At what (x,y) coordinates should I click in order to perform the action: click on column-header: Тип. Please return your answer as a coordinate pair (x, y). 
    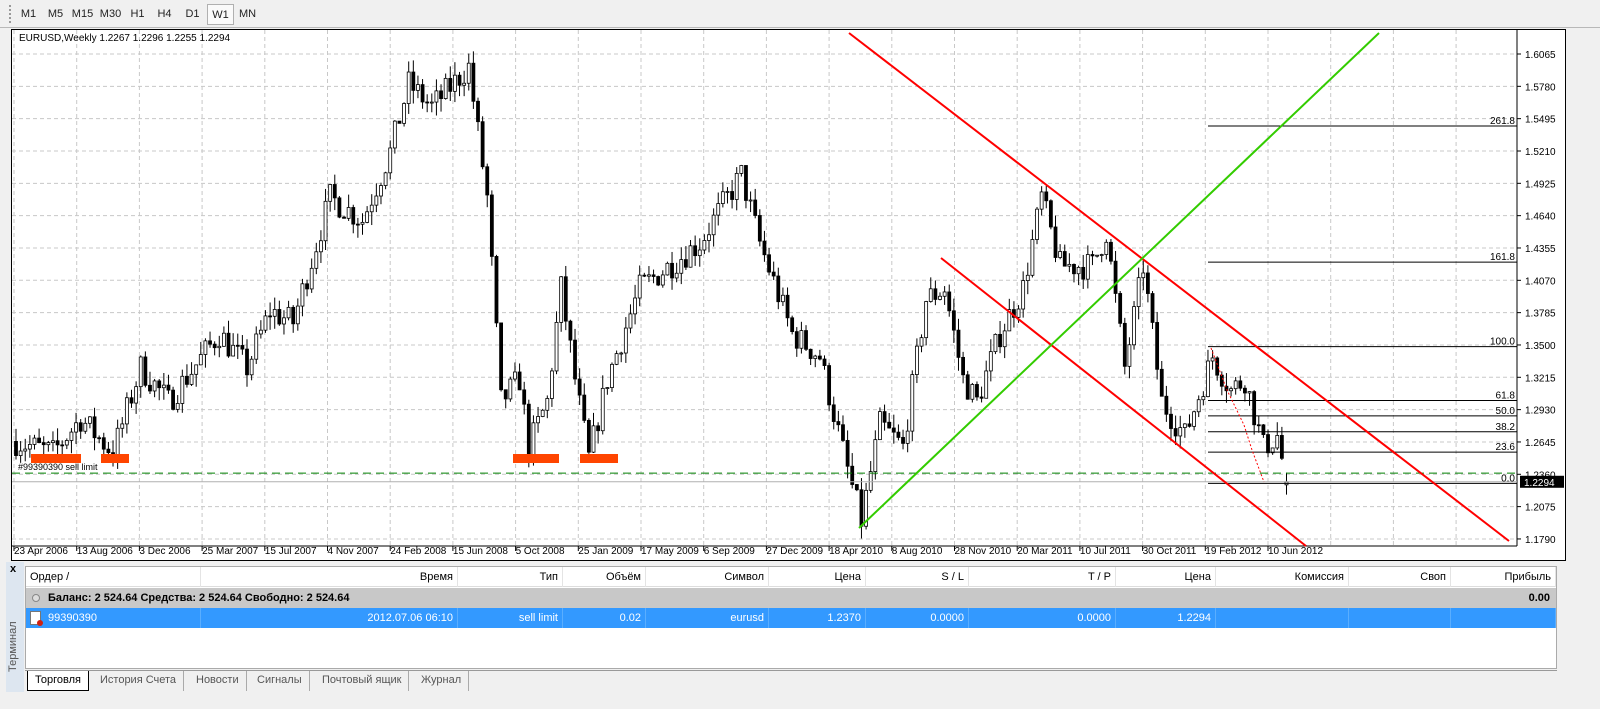
    Looking at the image, I should click on (510, 577).